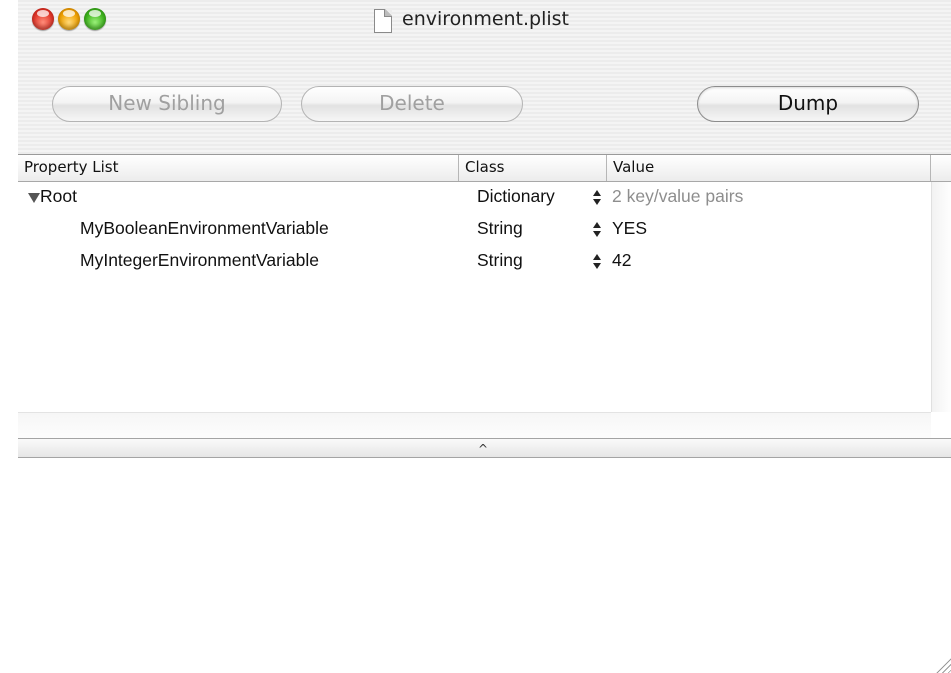  I want to click on column-header-value: Value, so click(769, 168).